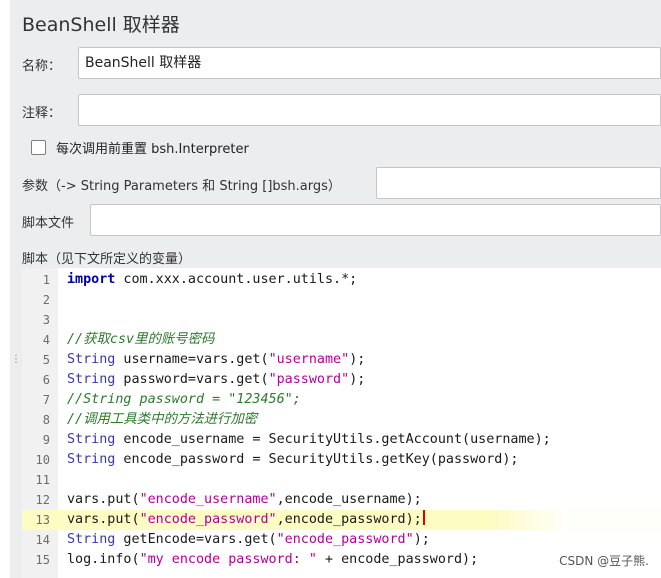 This screenshot has height=578, width=661. What do you see at coordinates (42, 560) in the screenshot?
I see `line-number: 15` at bounding box center [42, 560].